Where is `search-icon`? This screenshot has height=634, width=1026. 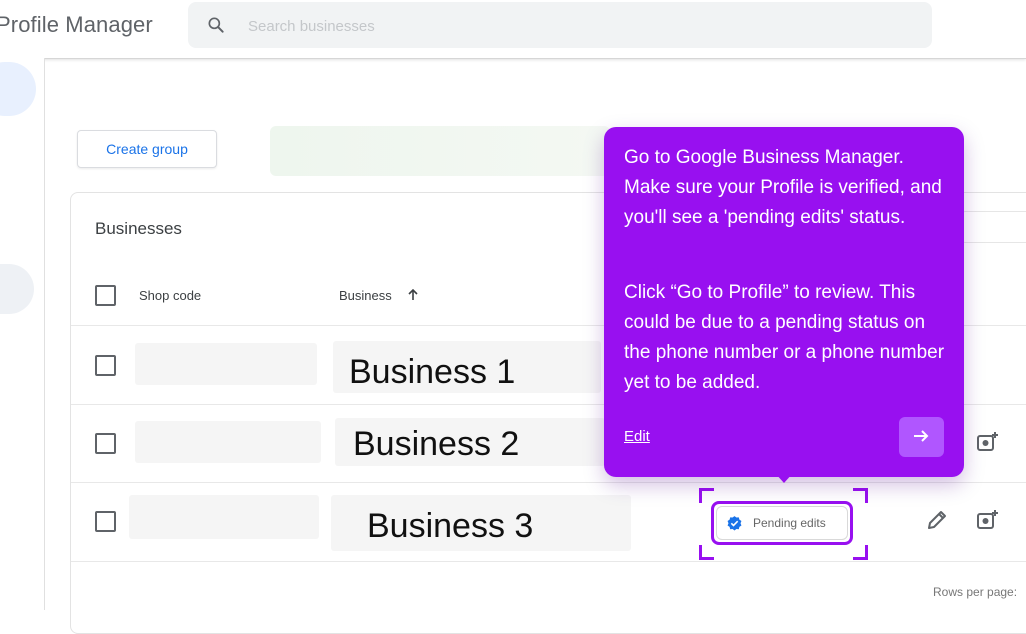 search-icon is located at coordinates (216, 25).